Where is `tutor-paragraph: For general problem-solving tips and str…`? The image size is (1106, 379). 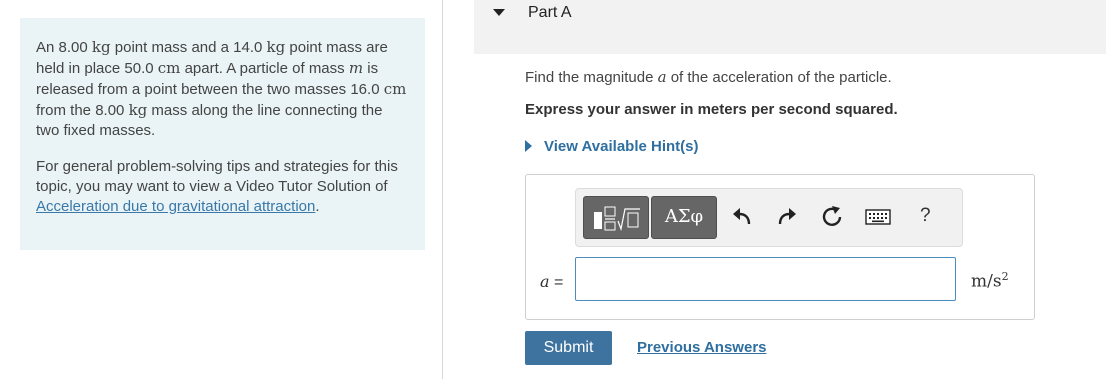 tutor-paragraph: For general problem-solving tips and str… is located at coordinates (222, 187).